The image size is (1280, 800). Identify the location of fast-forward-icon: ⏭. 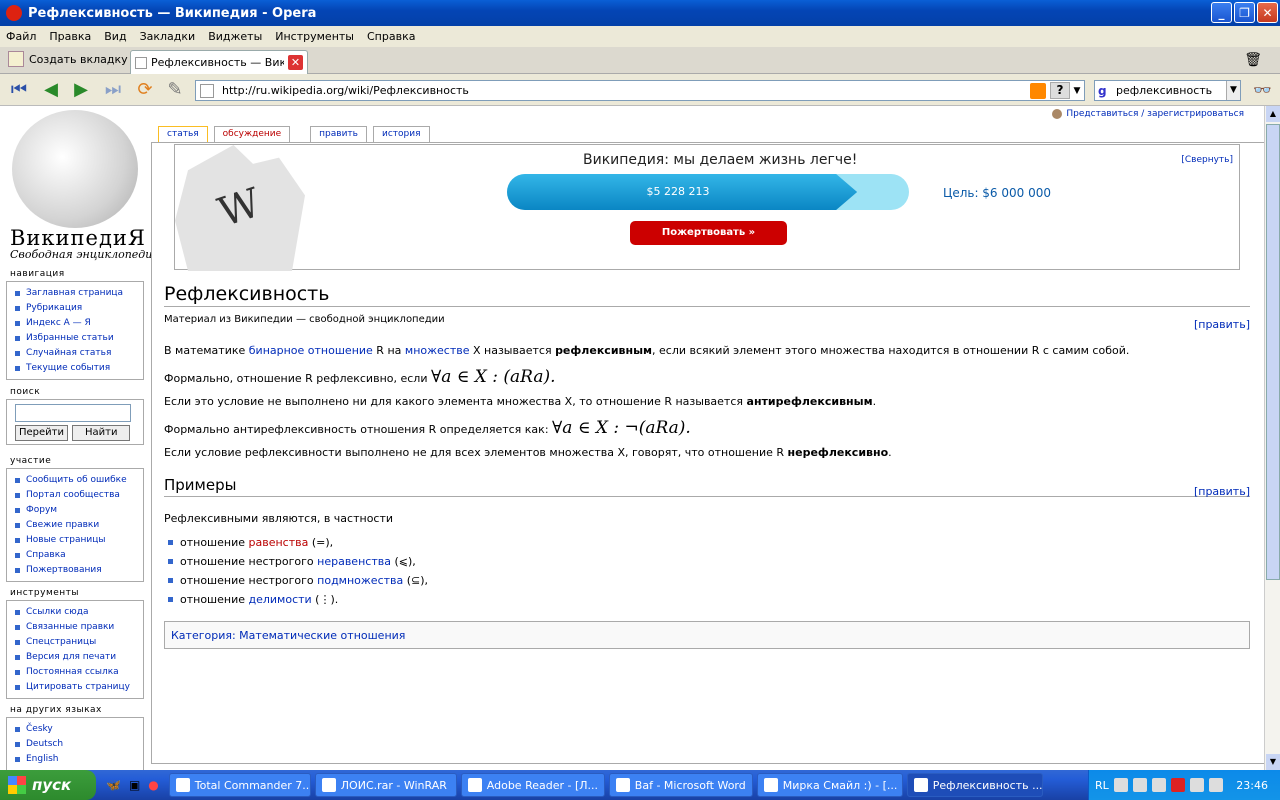
(113, 90).